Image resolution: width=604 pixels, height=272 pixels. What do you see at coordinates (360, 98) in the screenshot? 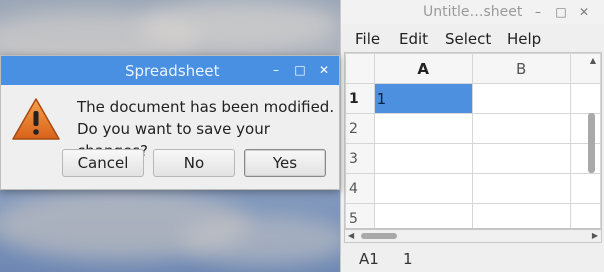
I see `row-header-1: 1` at bounding box center [360, 98].